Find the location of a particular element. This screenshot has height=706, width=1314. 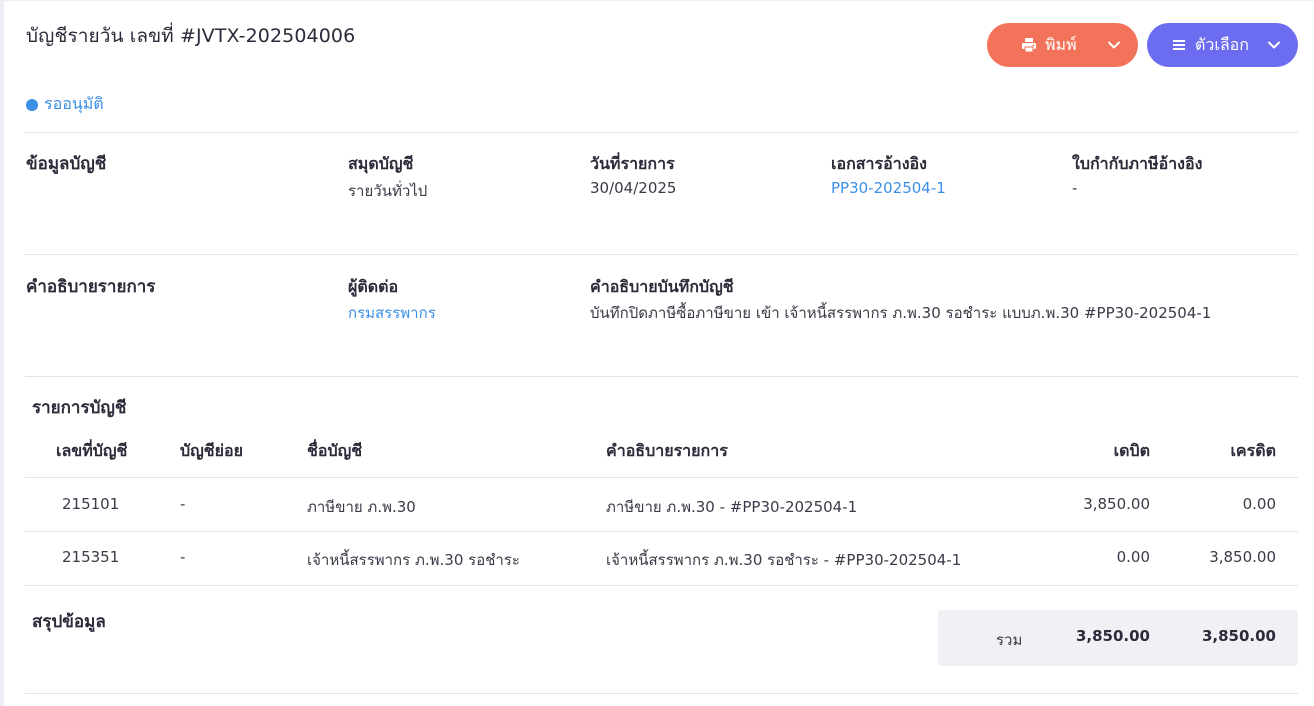

options-button-label: ตัวเลือก is located at coordinates (1222, 44).